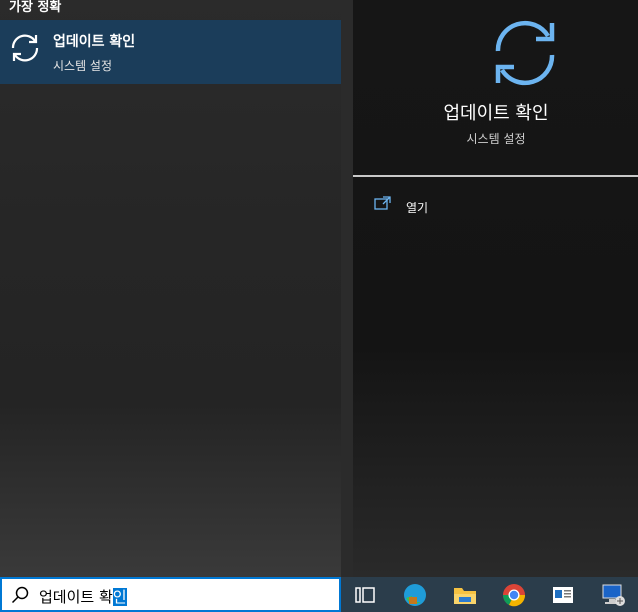 This screenshot has width=638, height=612. Describe the element at coordinates (76, 597) in the screenshot. I see `search-typed-text: 업데이트 확` at that location.